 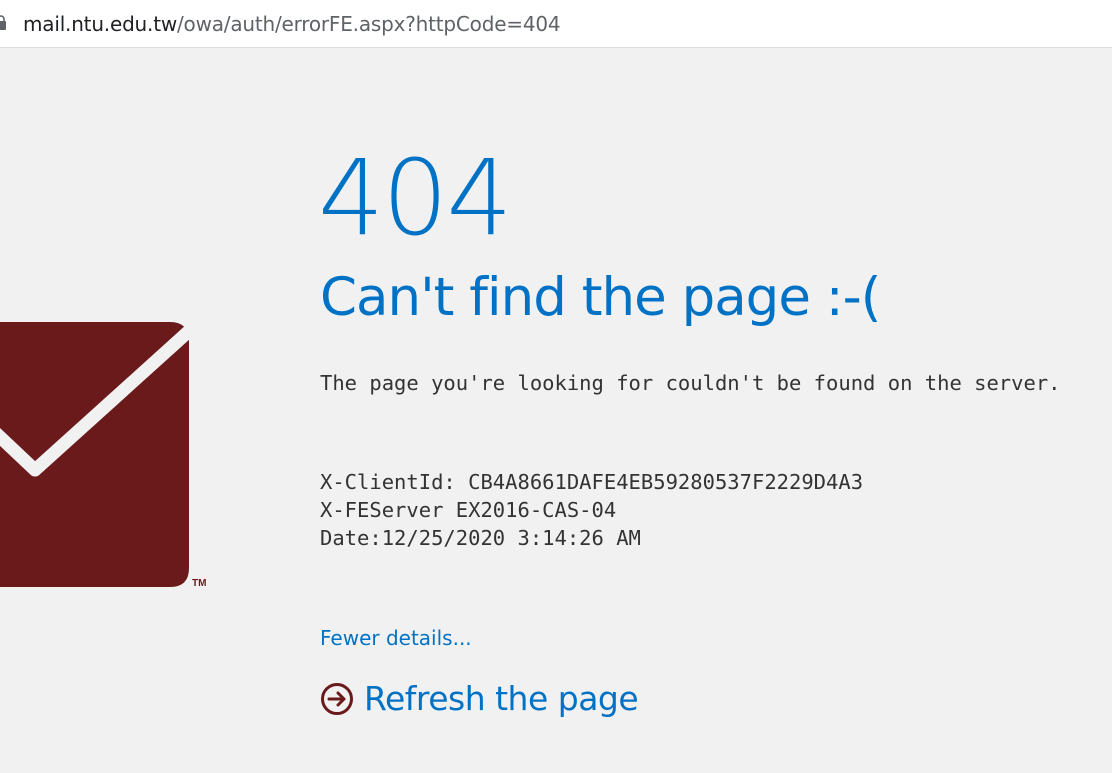 I want to click on url-host: mail.ntu.edu.tw, so click(x=100, y=24).